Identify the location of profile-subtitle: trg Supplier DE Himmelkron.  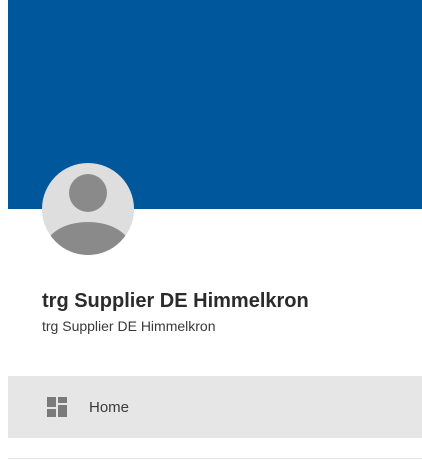
(129, 326).